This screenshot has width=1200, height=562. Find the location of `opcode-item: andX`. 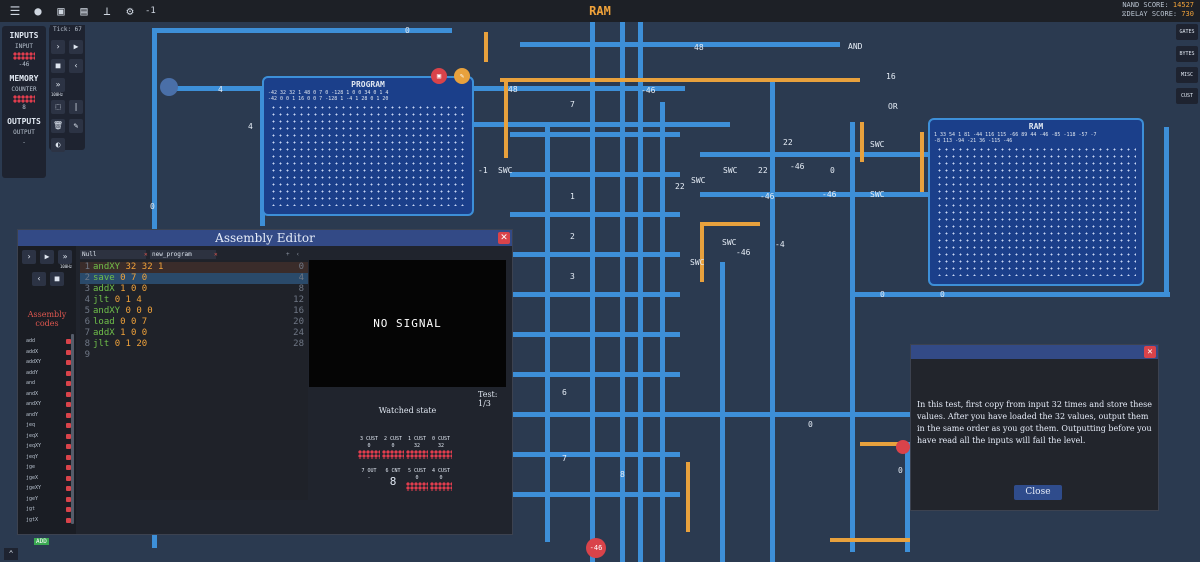

opcode-item: andX is located at coordinates (32, 394).